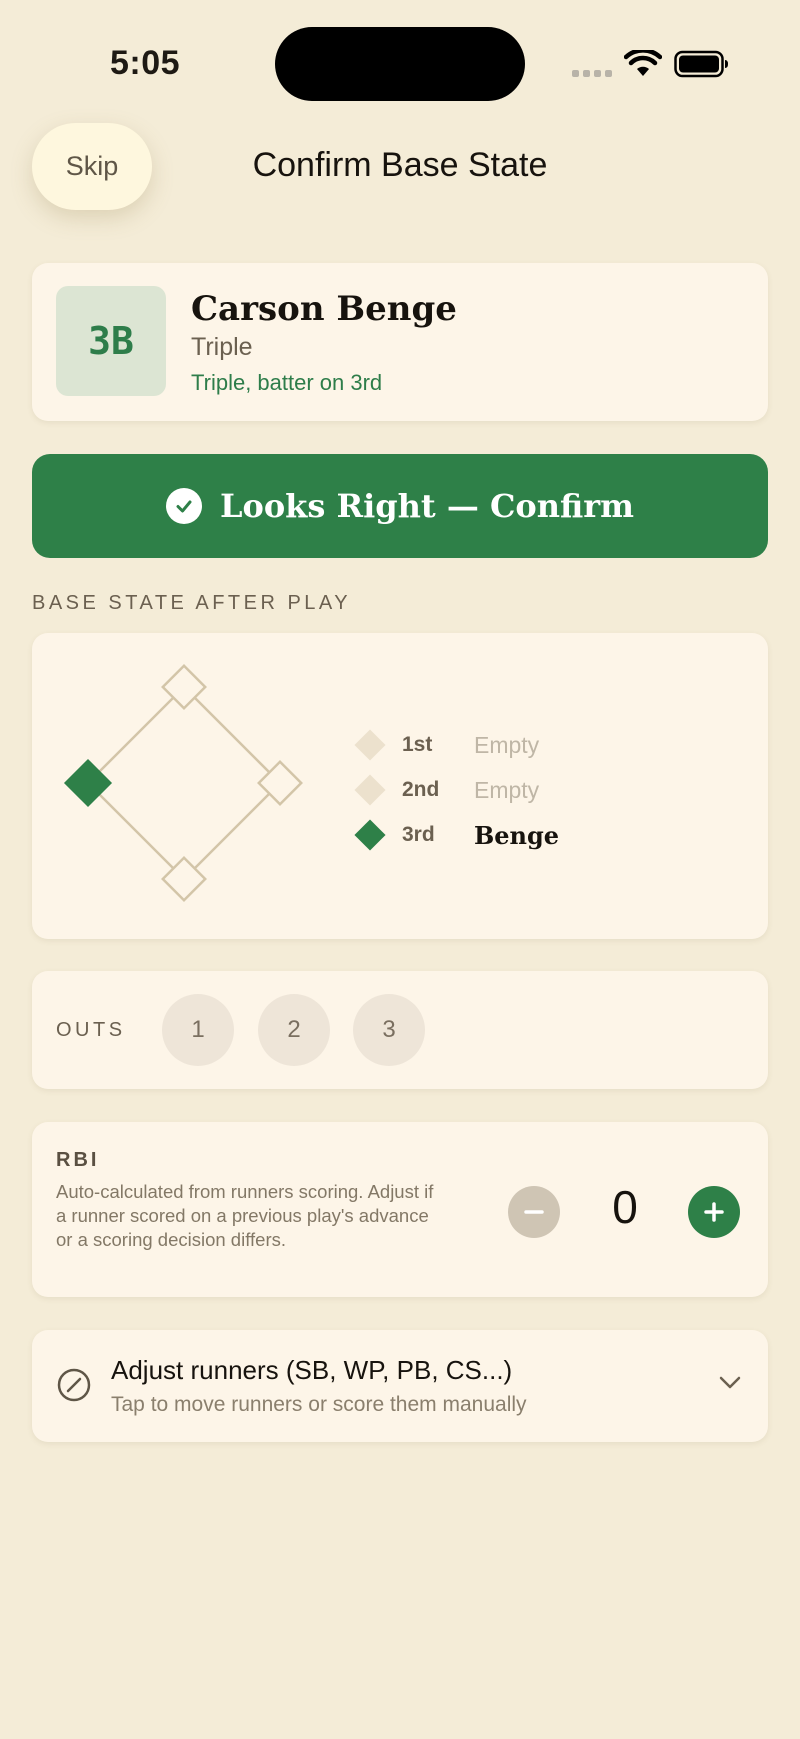 This screenshot has height=1739, width=800. I want to click on base-row-first: 1st Empty, so click(502, 747).